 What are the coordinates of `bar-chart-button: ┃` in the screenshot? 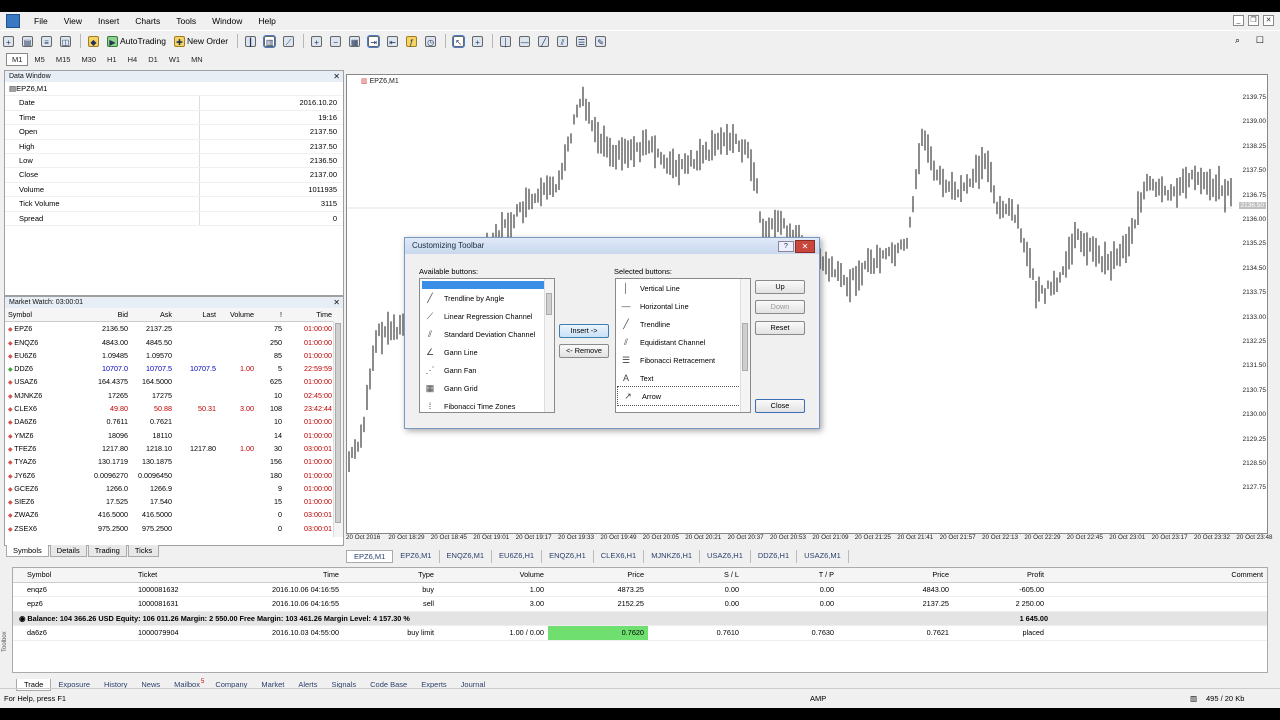 It's located at (250, 41).